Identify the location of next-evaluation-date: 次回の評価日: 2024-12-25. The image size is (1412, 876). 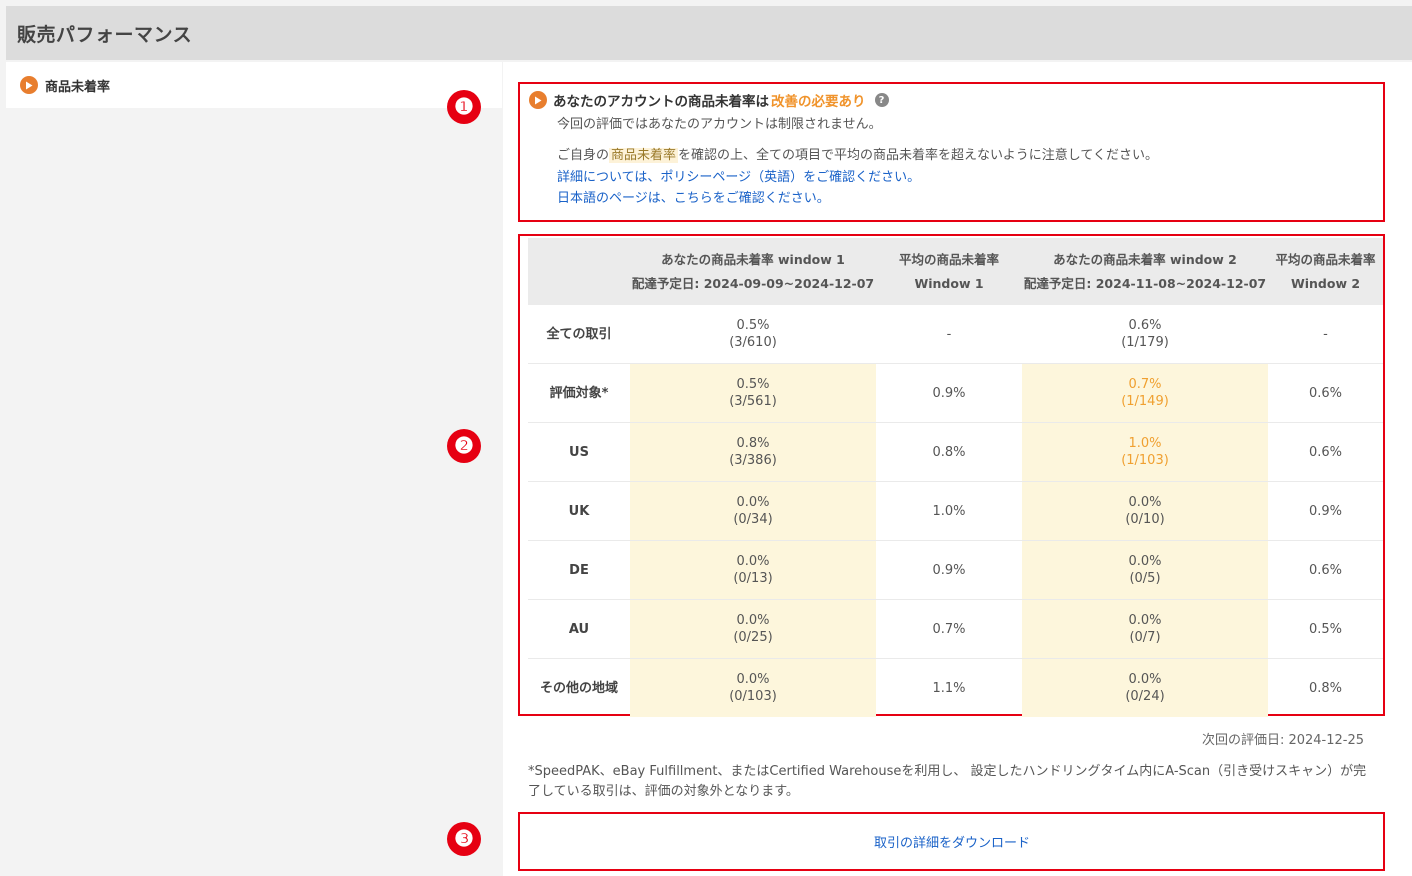
(1282, 740).